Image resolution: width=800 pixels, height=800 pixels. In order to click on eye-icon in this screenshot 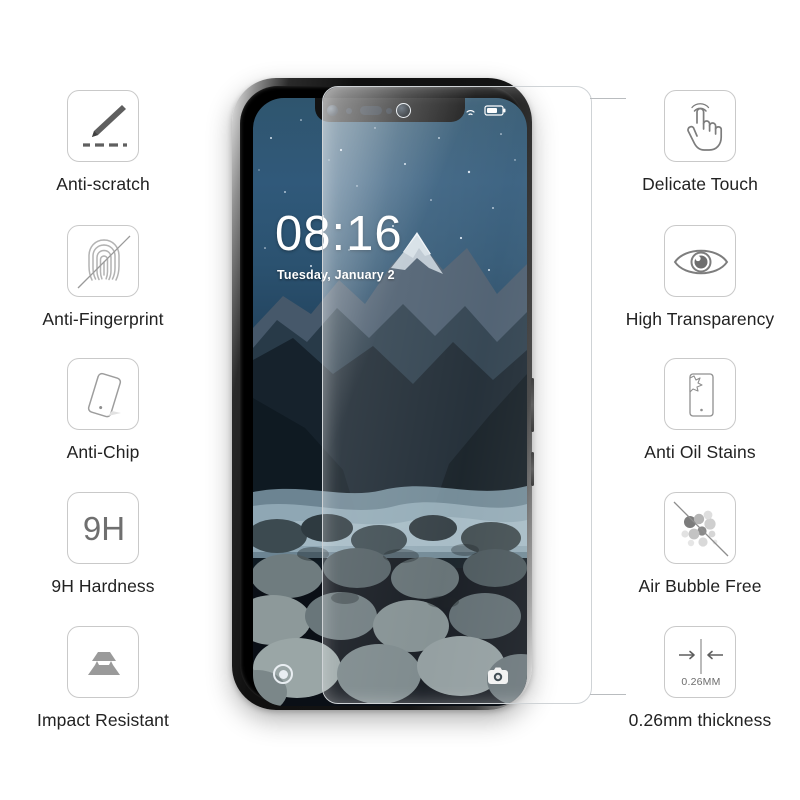, I will do `click(700, 261)`.